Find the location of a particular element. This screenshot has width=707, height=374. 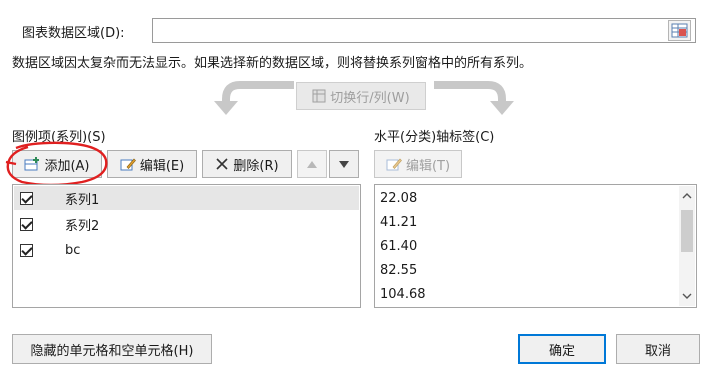

range-picker-icon is located at coordinates (679, 30).